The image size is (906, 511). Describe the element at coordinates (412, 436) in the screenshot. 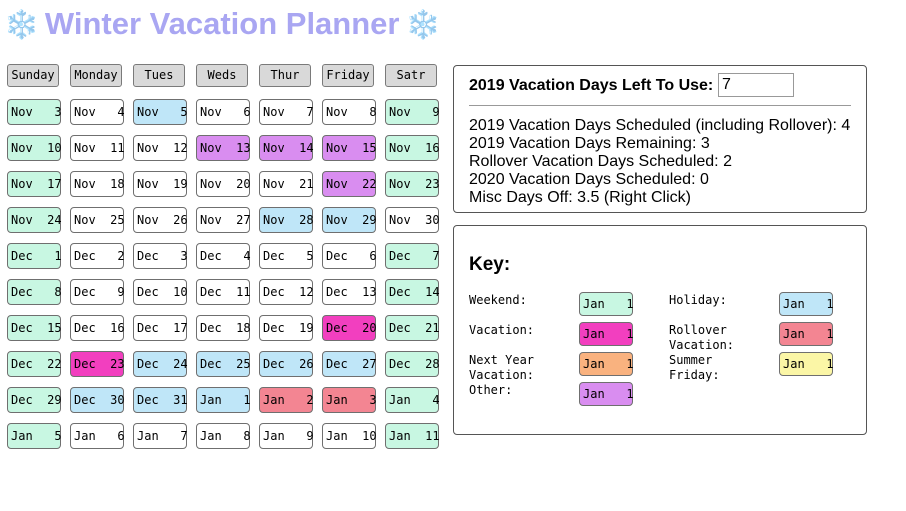

I see `day-cell-jan-11: Jan 11` at that location.